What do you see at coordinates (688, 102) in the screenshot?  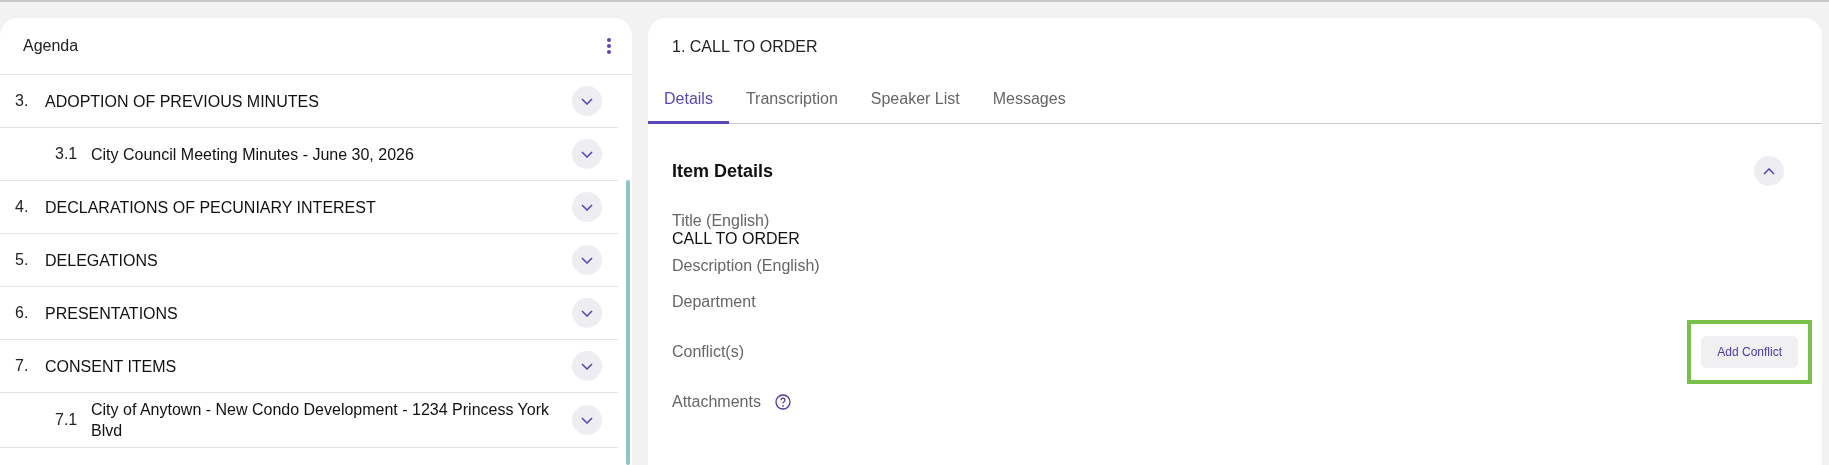 I see `tab: Details` at bounding box center [688, 102].